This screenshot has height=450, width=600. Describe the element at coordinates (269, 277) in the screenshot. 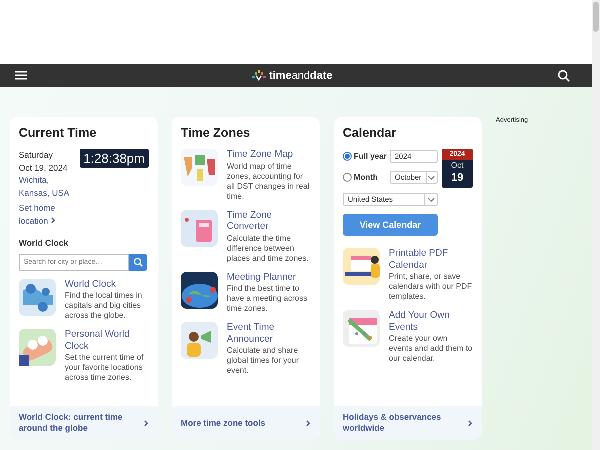

I see `item-title-link: Meeting Planner` at that location.